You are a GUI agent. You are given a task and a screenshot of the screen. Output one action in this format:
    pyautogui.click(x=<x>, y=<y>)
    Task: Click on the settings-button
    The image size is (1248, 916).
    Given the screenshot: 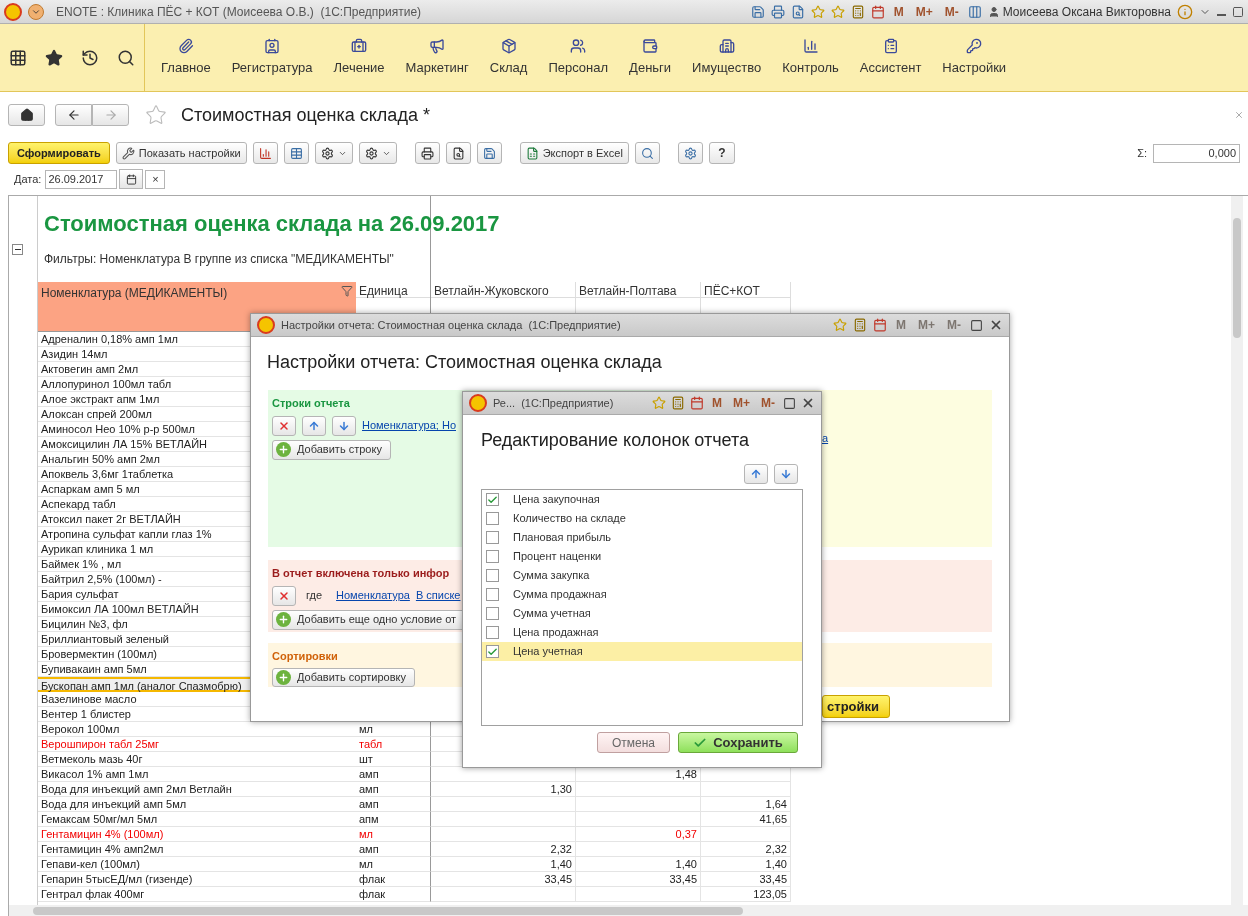 What is the action you would take?
    pyautogui.click(x=690, y=153)
    